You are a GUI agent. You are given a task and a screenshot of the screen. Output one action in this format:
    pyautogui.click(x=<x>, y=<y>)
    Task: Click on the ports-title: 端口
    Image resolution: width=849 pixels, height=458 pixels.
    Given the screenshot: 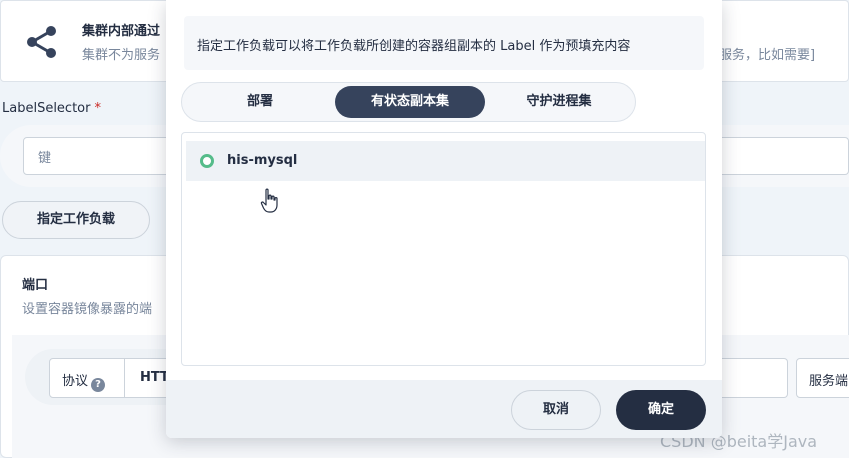 What is the action you would take?
    pyautogui.click(x=35, y=285)
    